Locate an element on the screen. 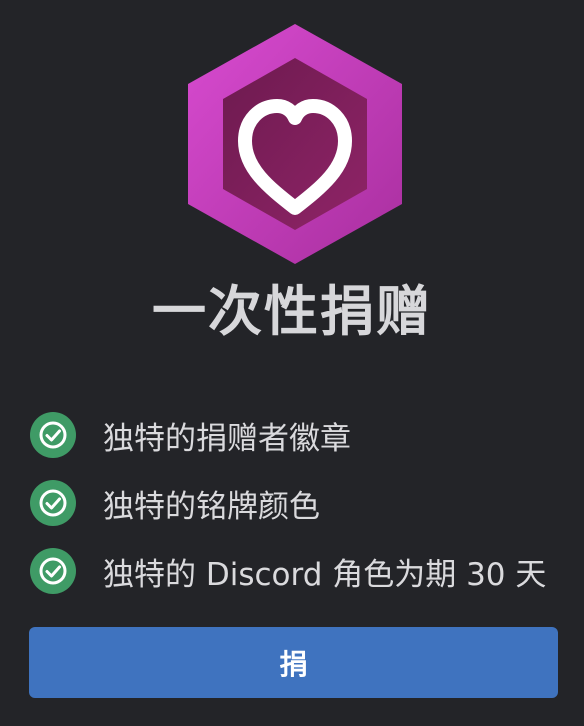  feature-label: 独特的 Discord 角色为期 30 天 is located at coordinates (325, 574).